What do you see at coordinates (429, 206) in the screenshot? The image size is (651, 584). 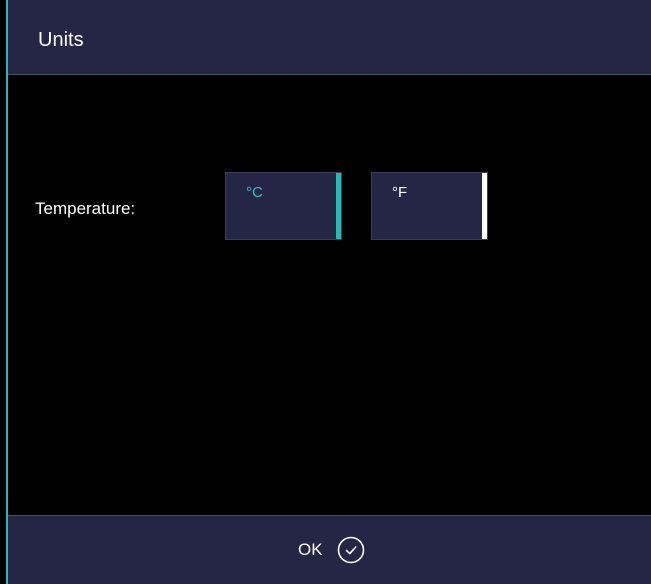 I see `fahrenheit-option-button: °F` at bounding box center [429, 206].